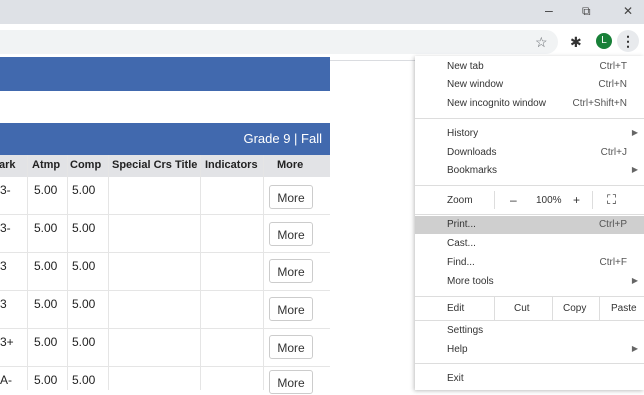 Image resolution: width=644 pixels, height=395 pixels. I want to click on menu-item-new-incognito: New incognito window Ctrl+Shift+N, so click(529, 104).